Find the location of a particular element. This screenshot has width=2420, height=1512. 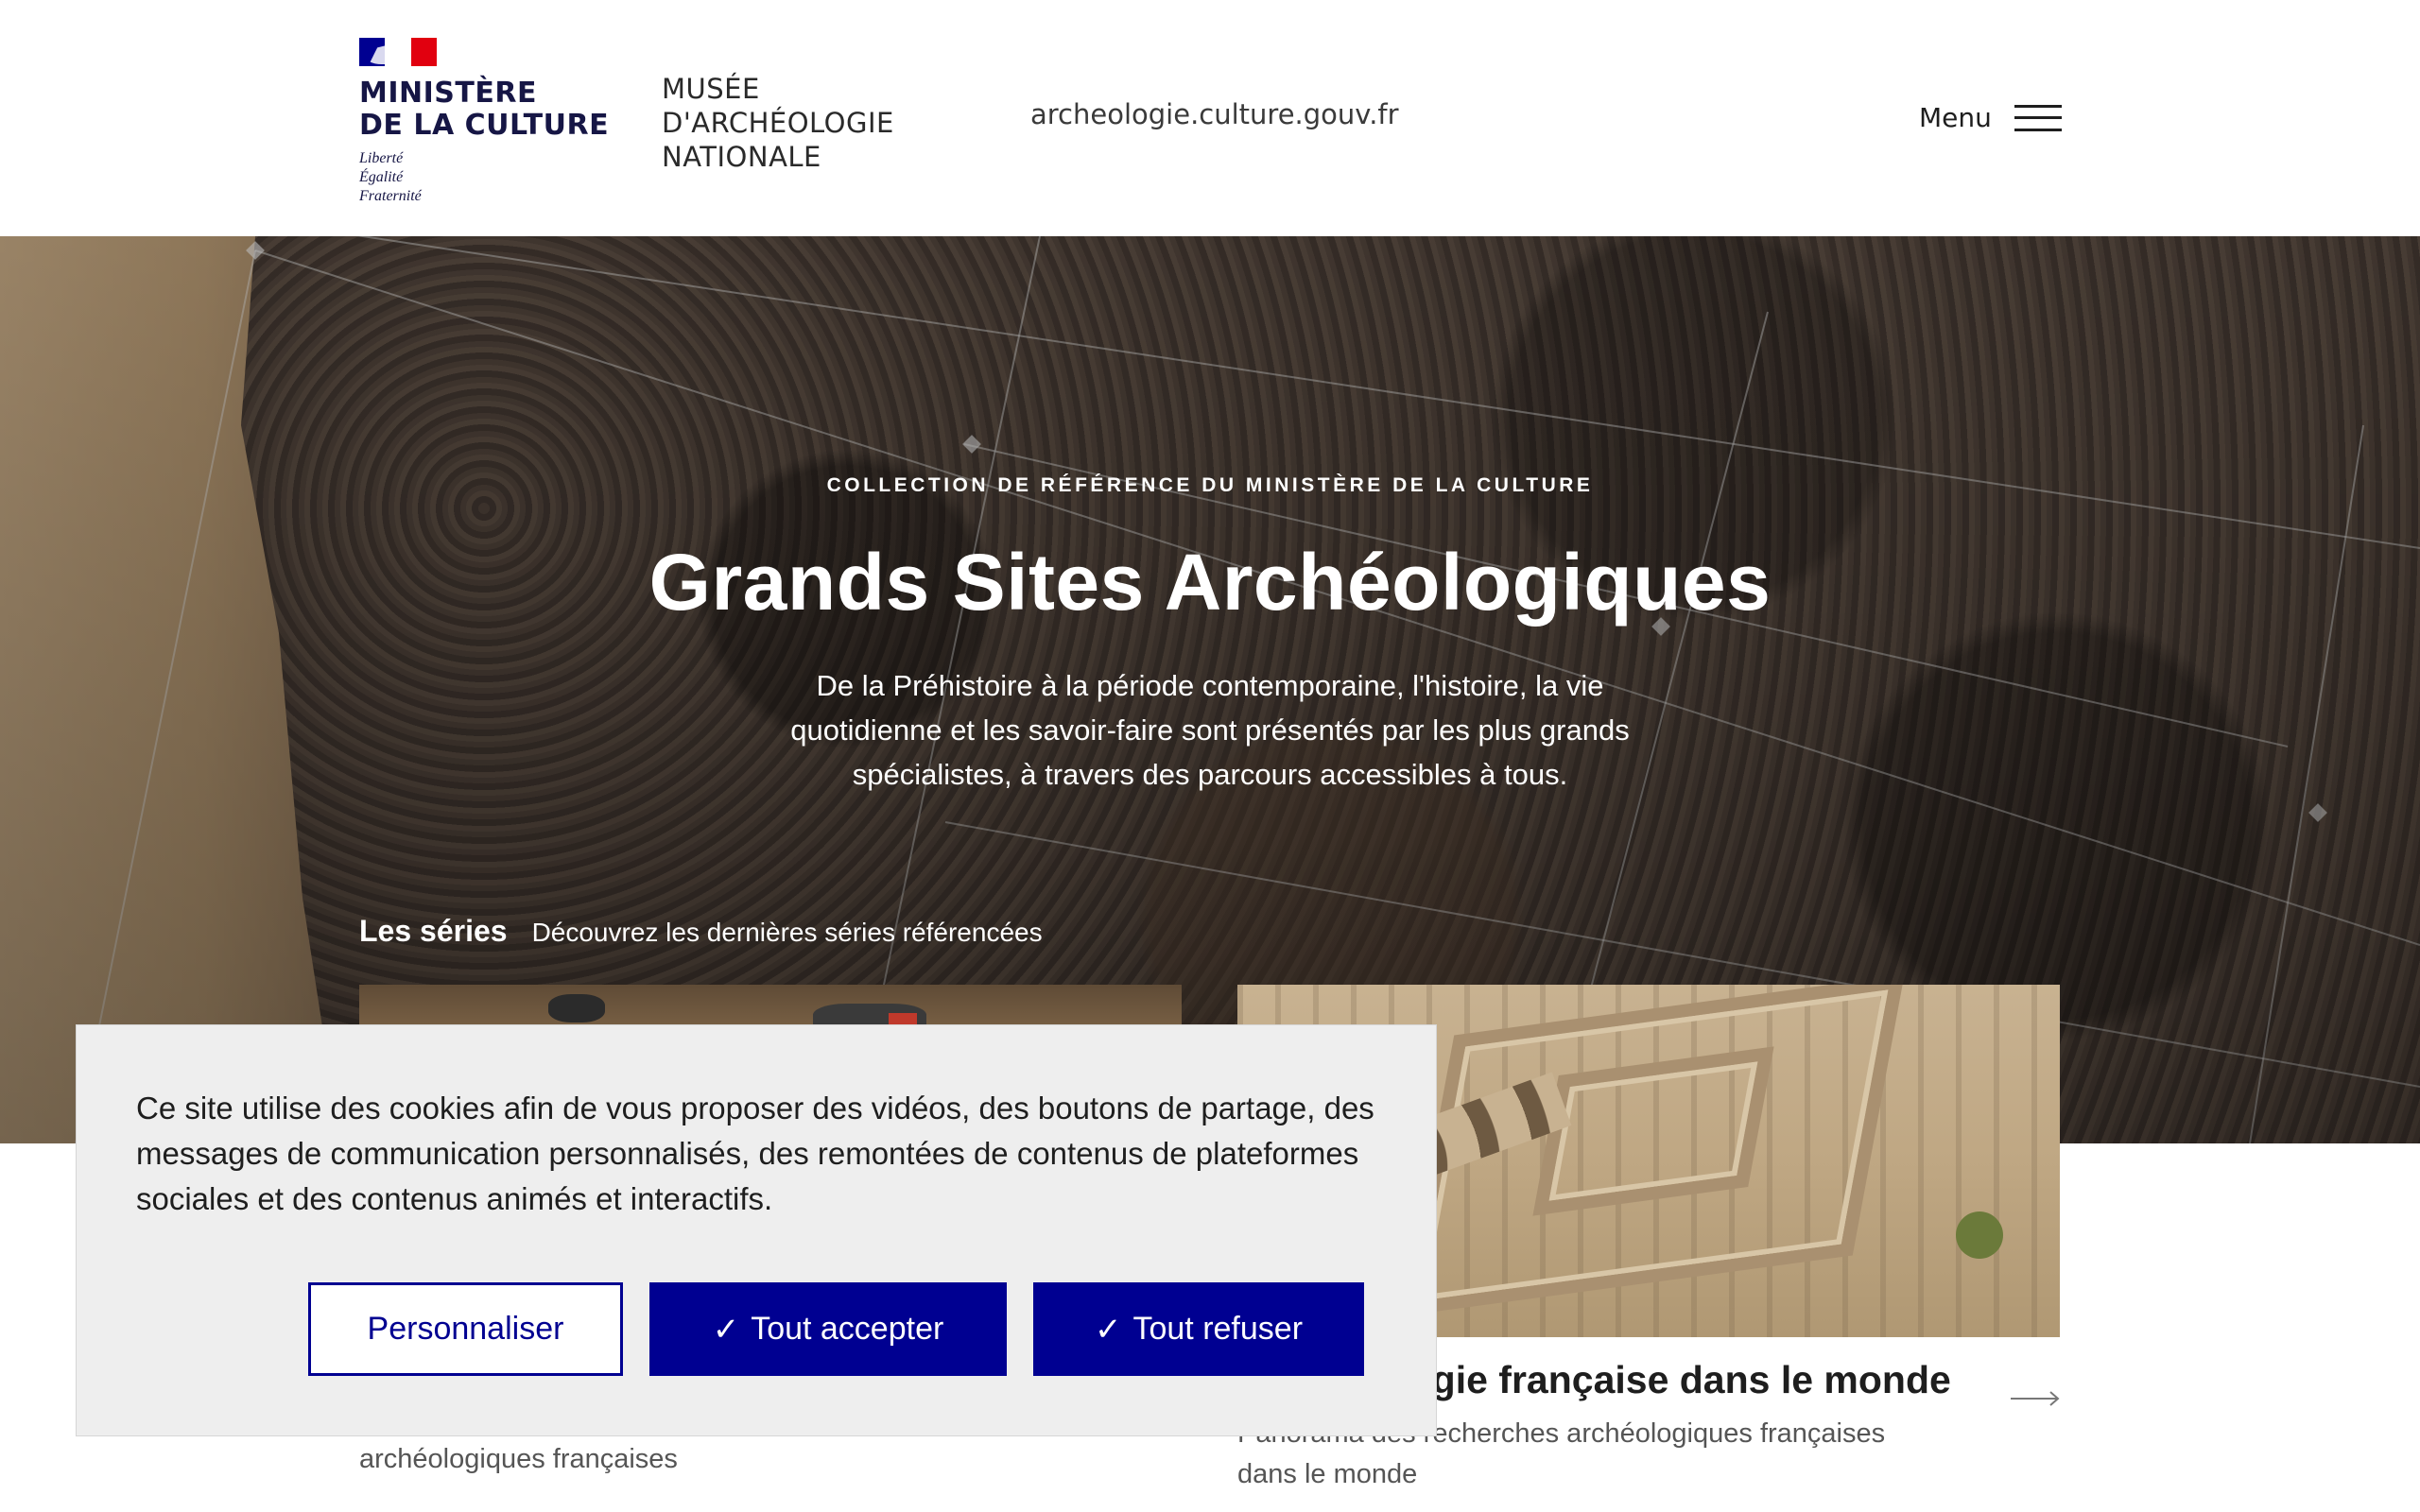

gov-name-line2: DE LA CULTURE is located at coordinates (484, 125).